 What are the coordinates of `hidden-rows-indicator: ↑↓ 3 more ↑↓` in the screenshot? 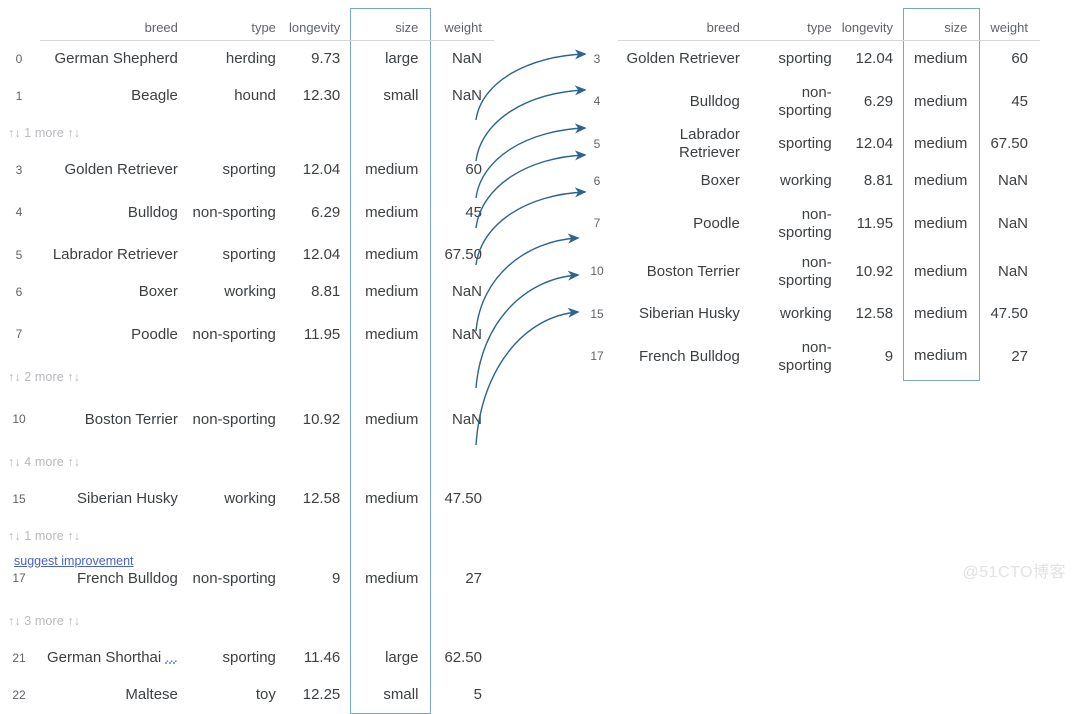 It's located at (248, 621).